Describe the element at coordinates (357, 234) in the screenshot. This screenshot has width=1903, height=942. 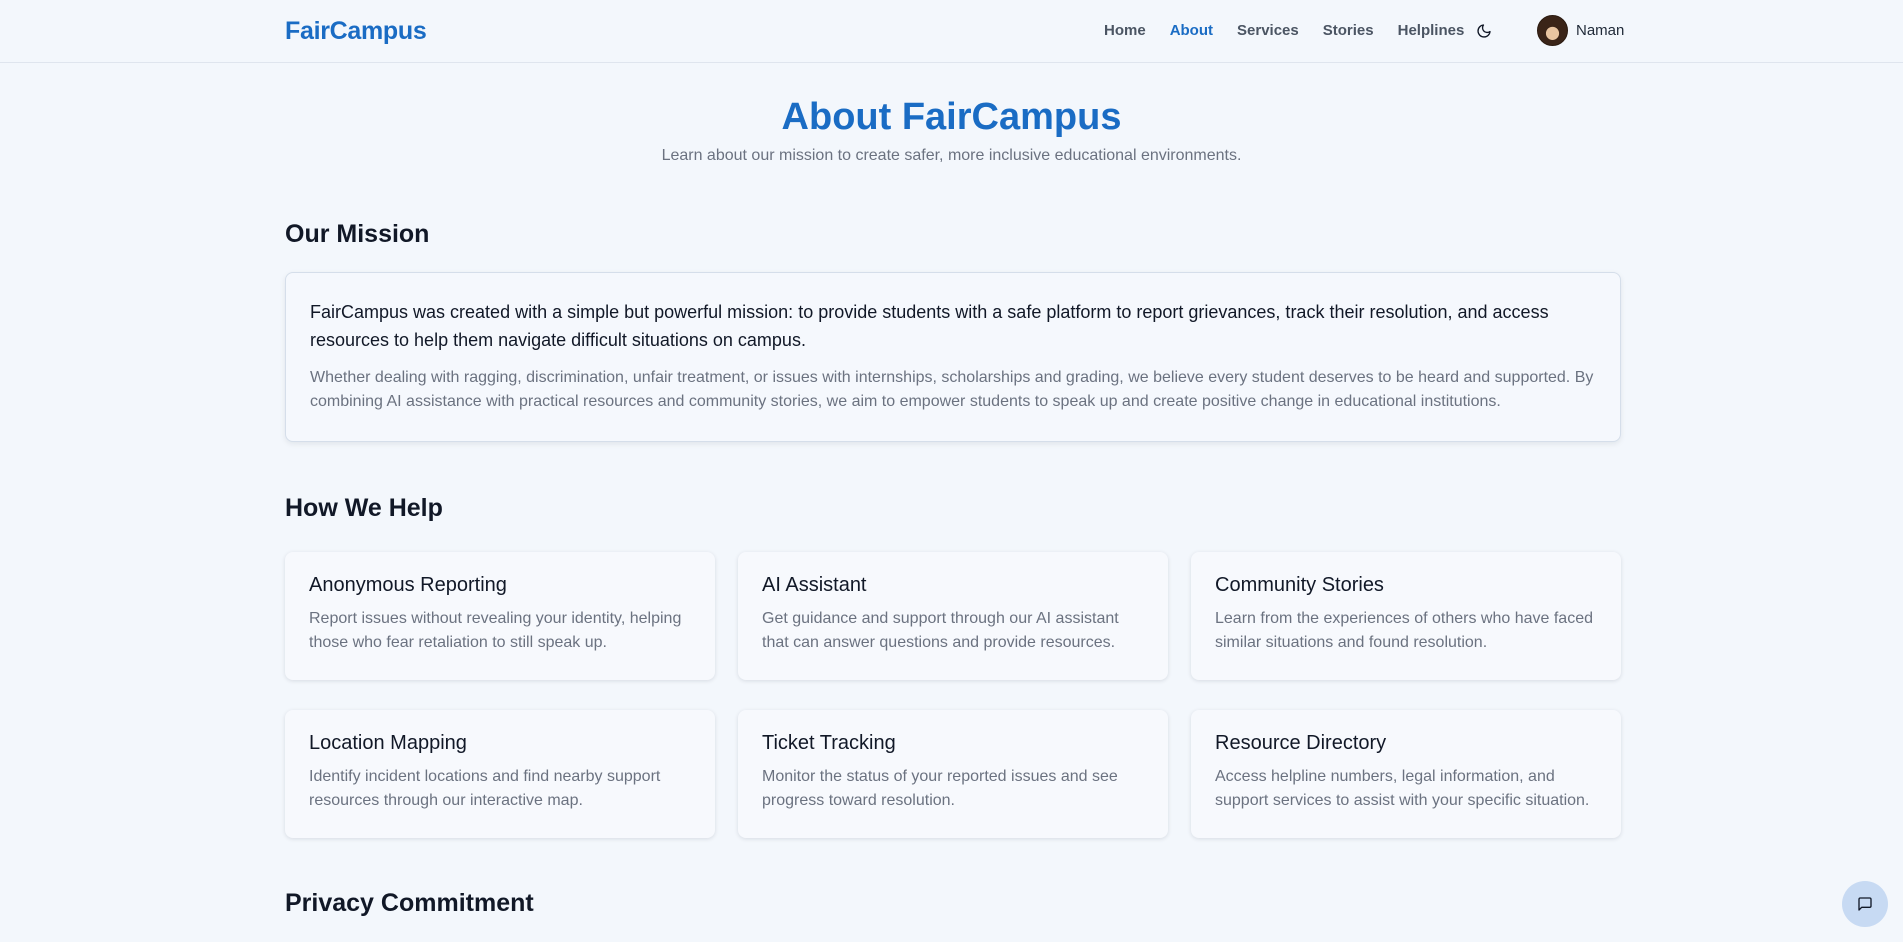
I see `mission-heading: Our Mission` at that location.